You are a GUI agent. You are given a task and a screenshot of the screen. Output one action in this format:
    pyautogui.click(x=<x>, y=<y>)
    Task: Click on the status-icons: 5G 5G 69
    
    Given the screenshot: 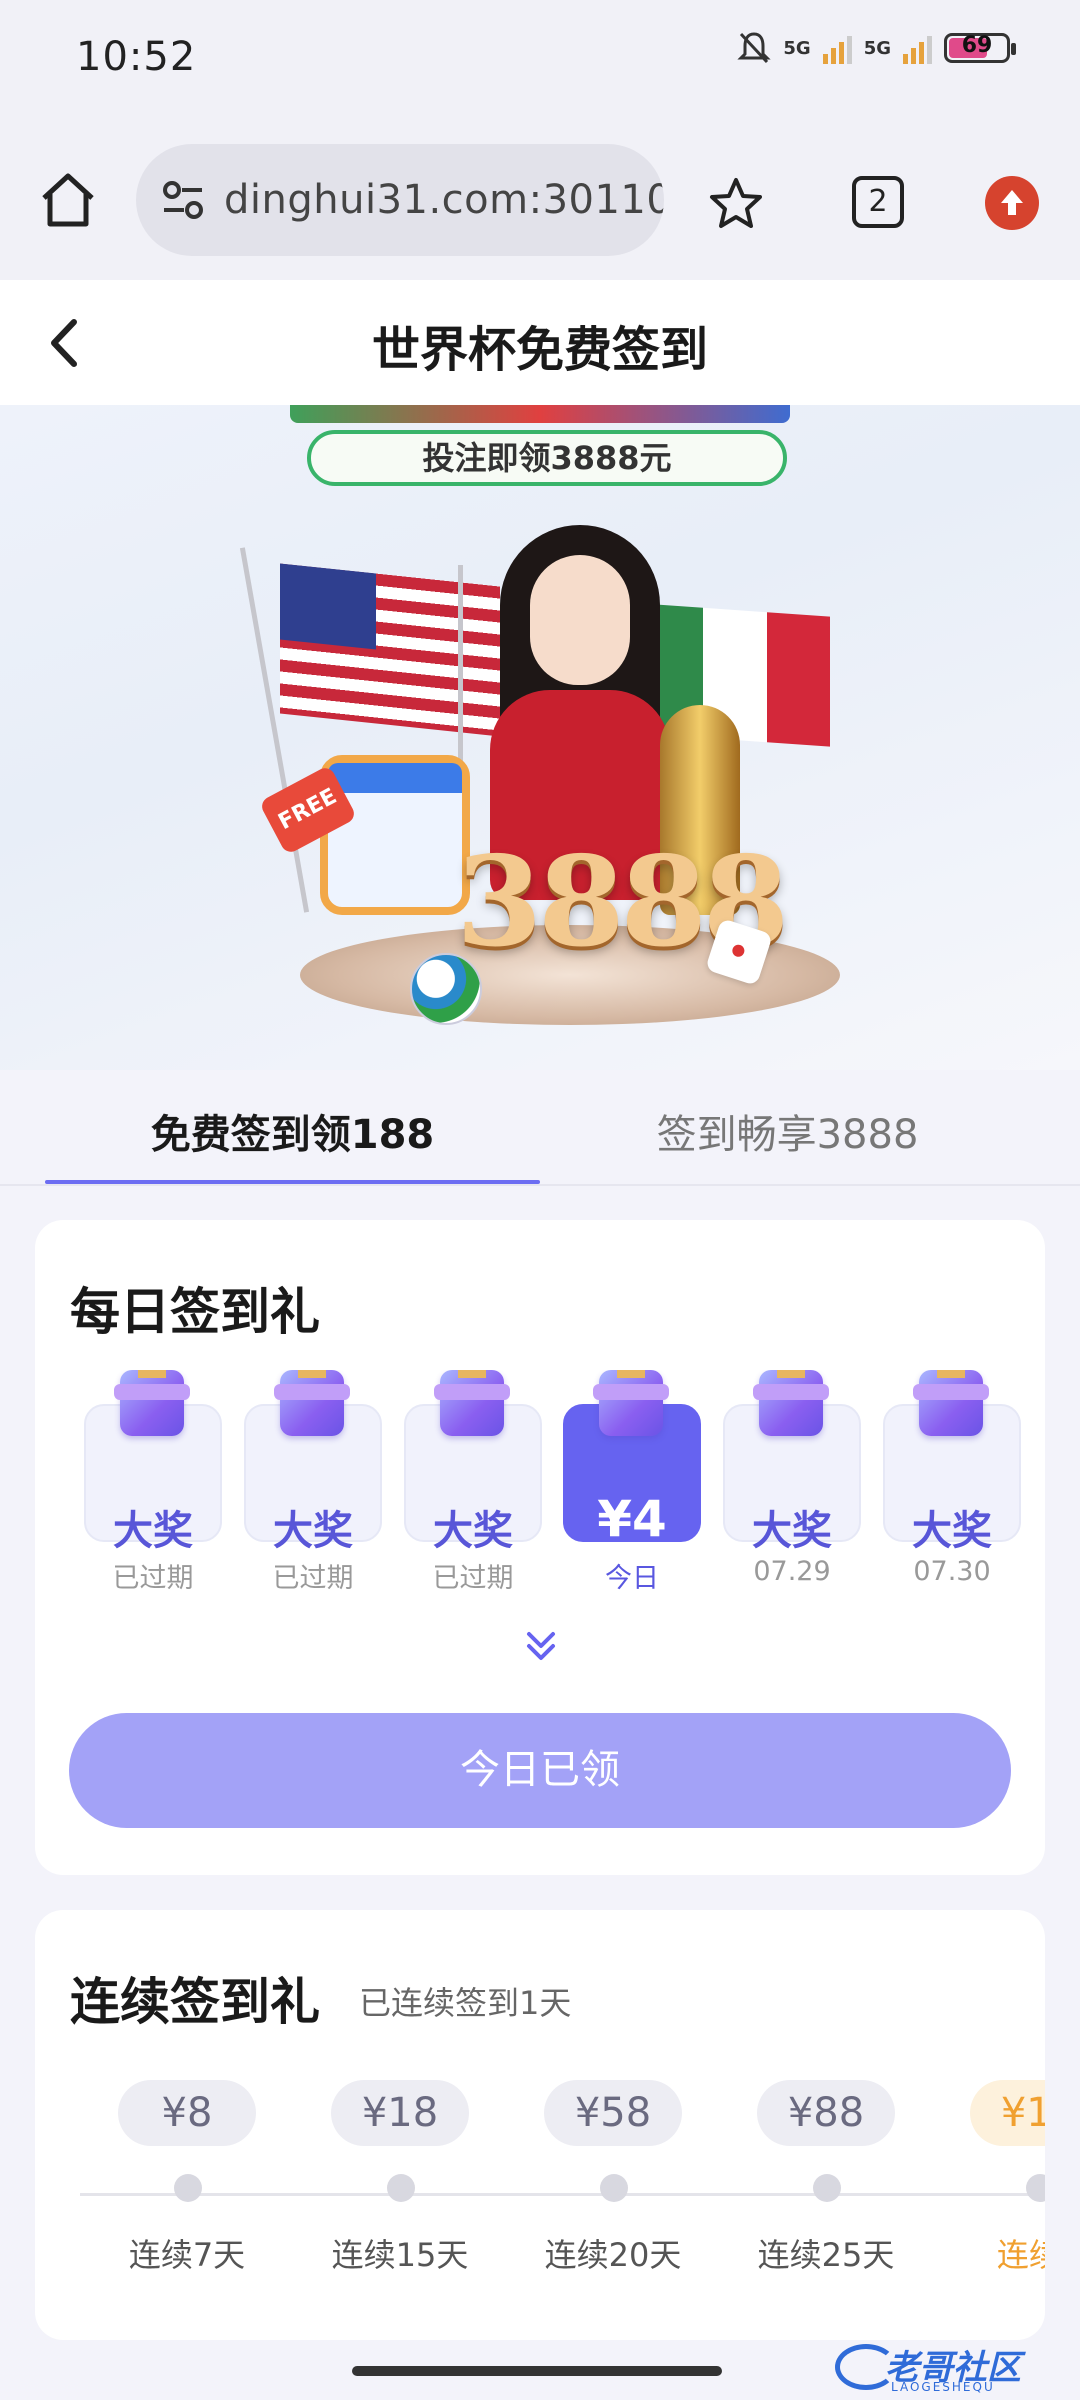 What is the action you would take?
    pyautogui.click(x=876, y=48)
    